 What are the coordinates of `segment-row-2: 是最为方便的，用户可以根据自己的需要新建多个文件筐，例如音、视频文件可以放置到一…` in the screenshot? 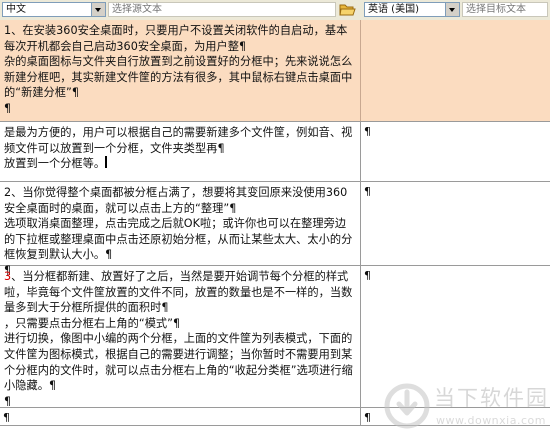 It's located at (275, 152).